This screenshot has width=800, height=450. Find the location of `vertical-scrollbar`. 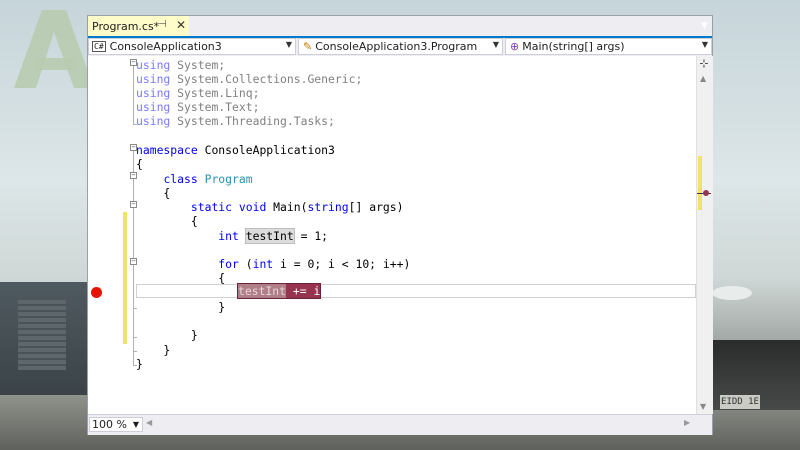

vertical-scrollbar is located at coordinates (704, 235).